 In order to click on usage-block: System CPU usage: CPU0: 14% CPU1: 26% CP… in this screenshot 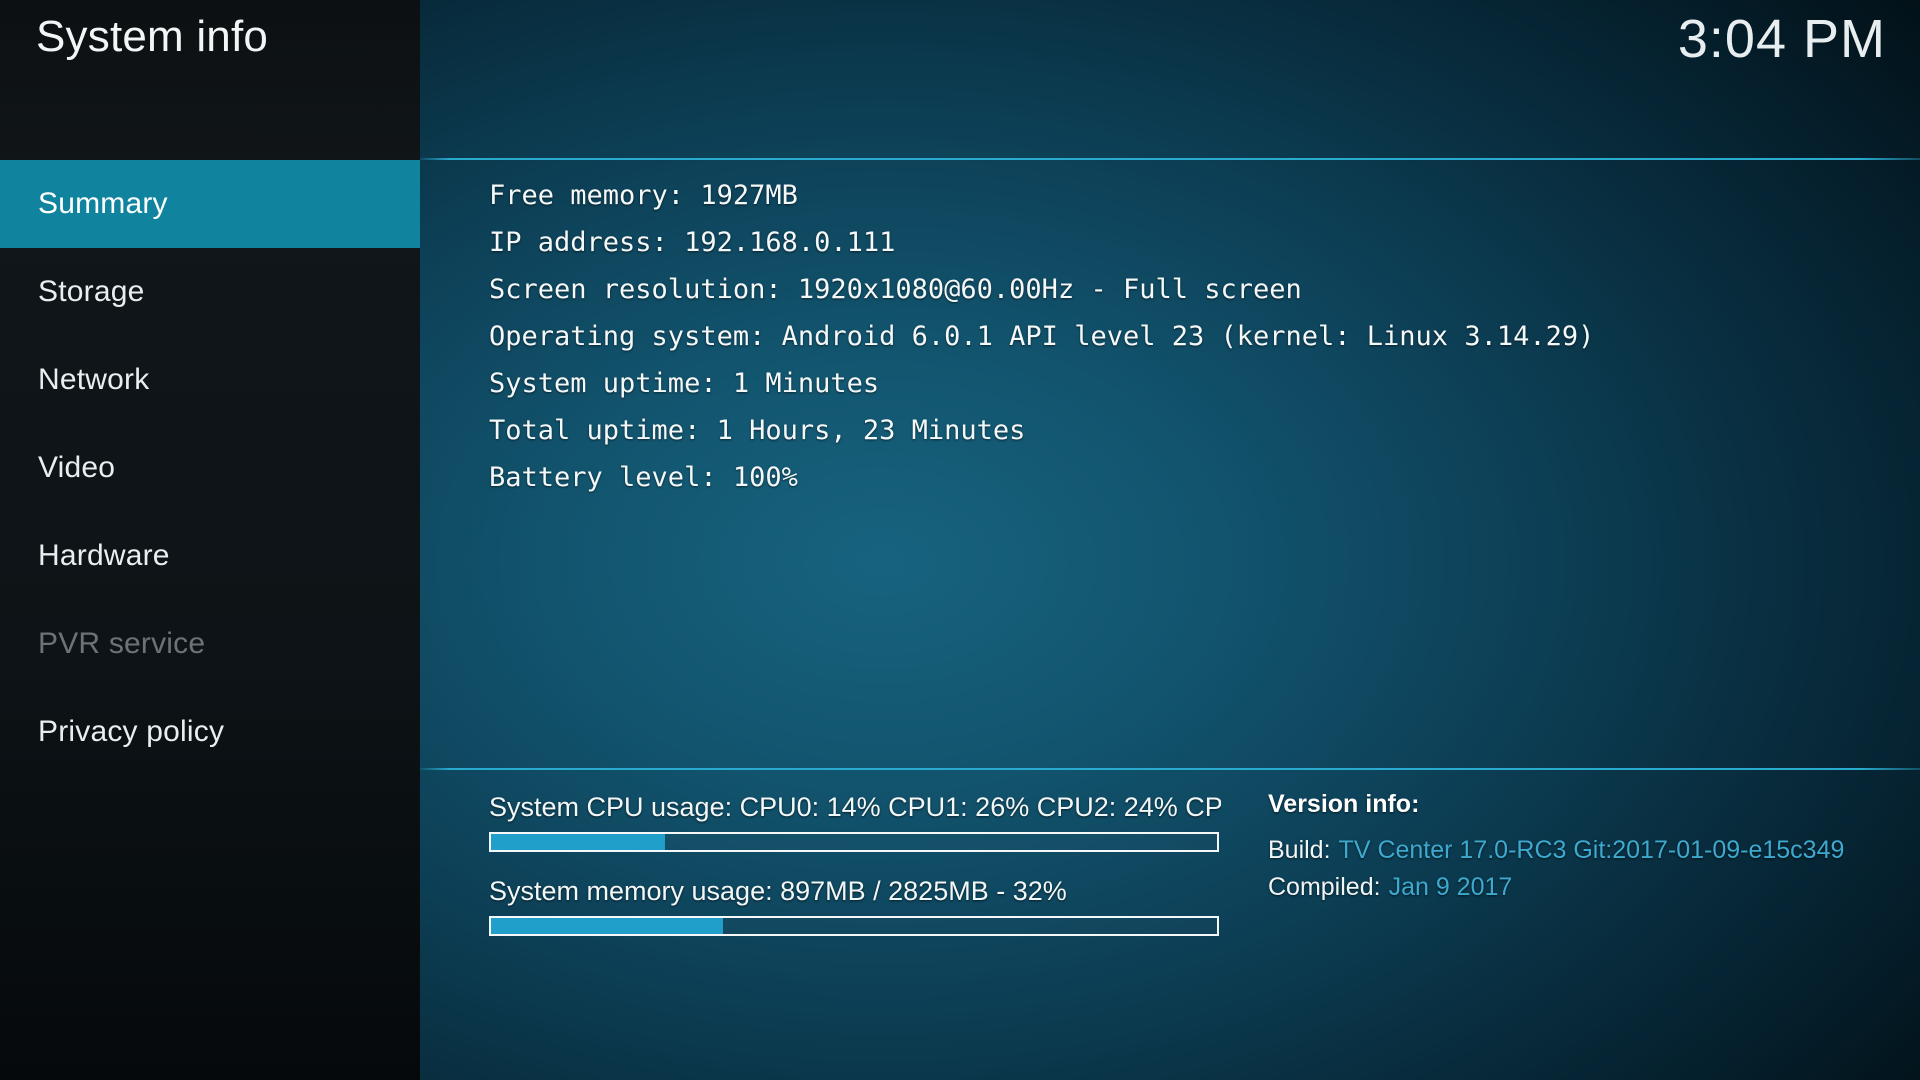, I will do `click(855, 863)`.